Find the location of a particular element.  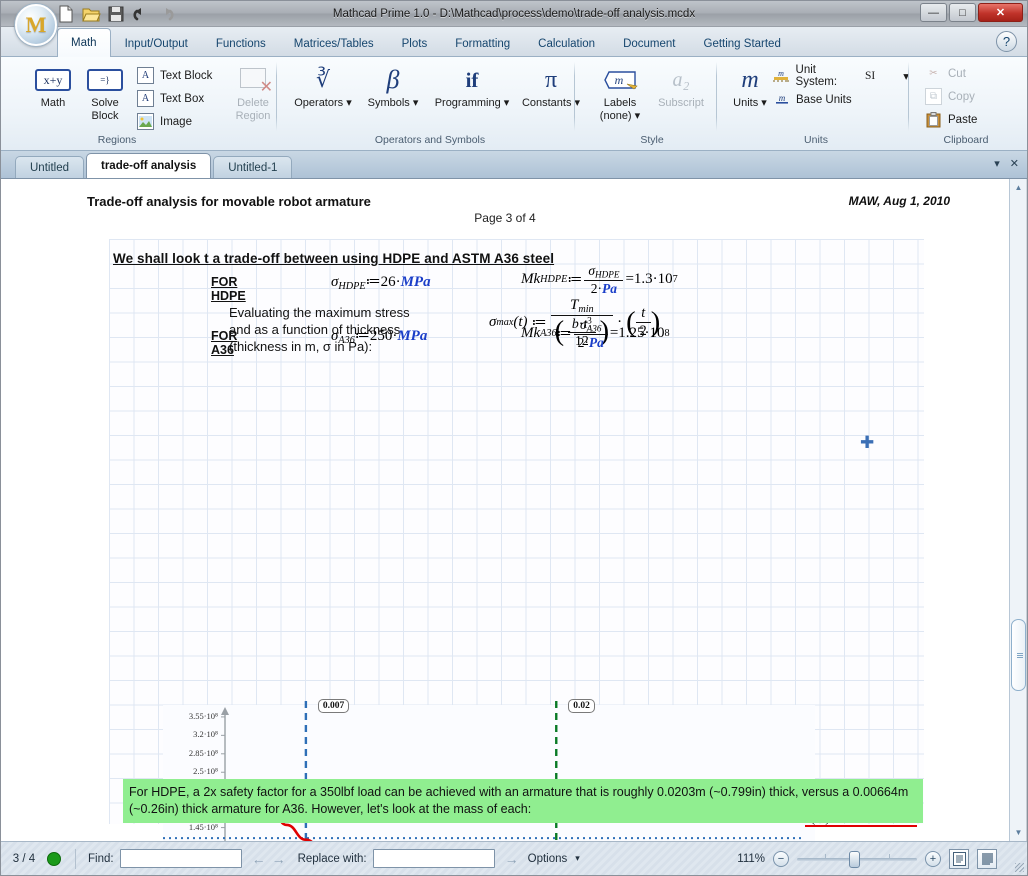

close-button: ✕ is located at coordinates (1000, 12).